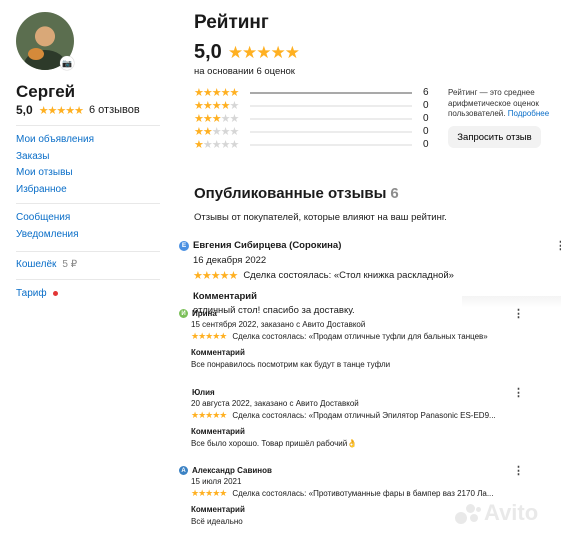  I want to click on published-title-text: Опубликованные отзывы, so click(290, 193).